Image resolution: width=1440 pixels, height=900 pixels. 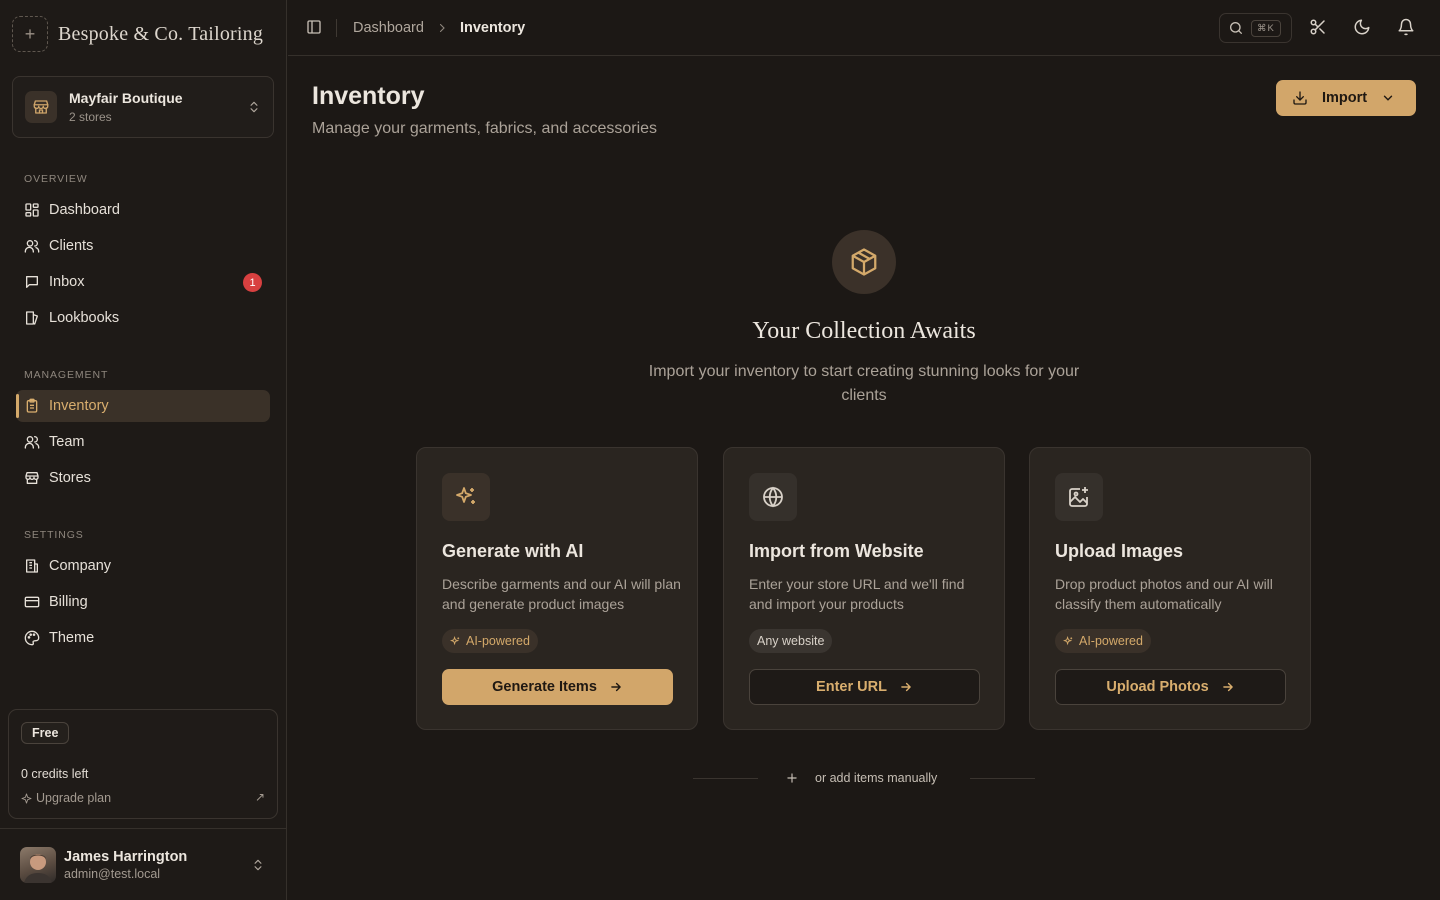 What do you see at coordinates (143, 764) in the screenshot?
I see `plan-card: Free 0 credits left Upgrade plan ↗` at bounding box center [143, 764].